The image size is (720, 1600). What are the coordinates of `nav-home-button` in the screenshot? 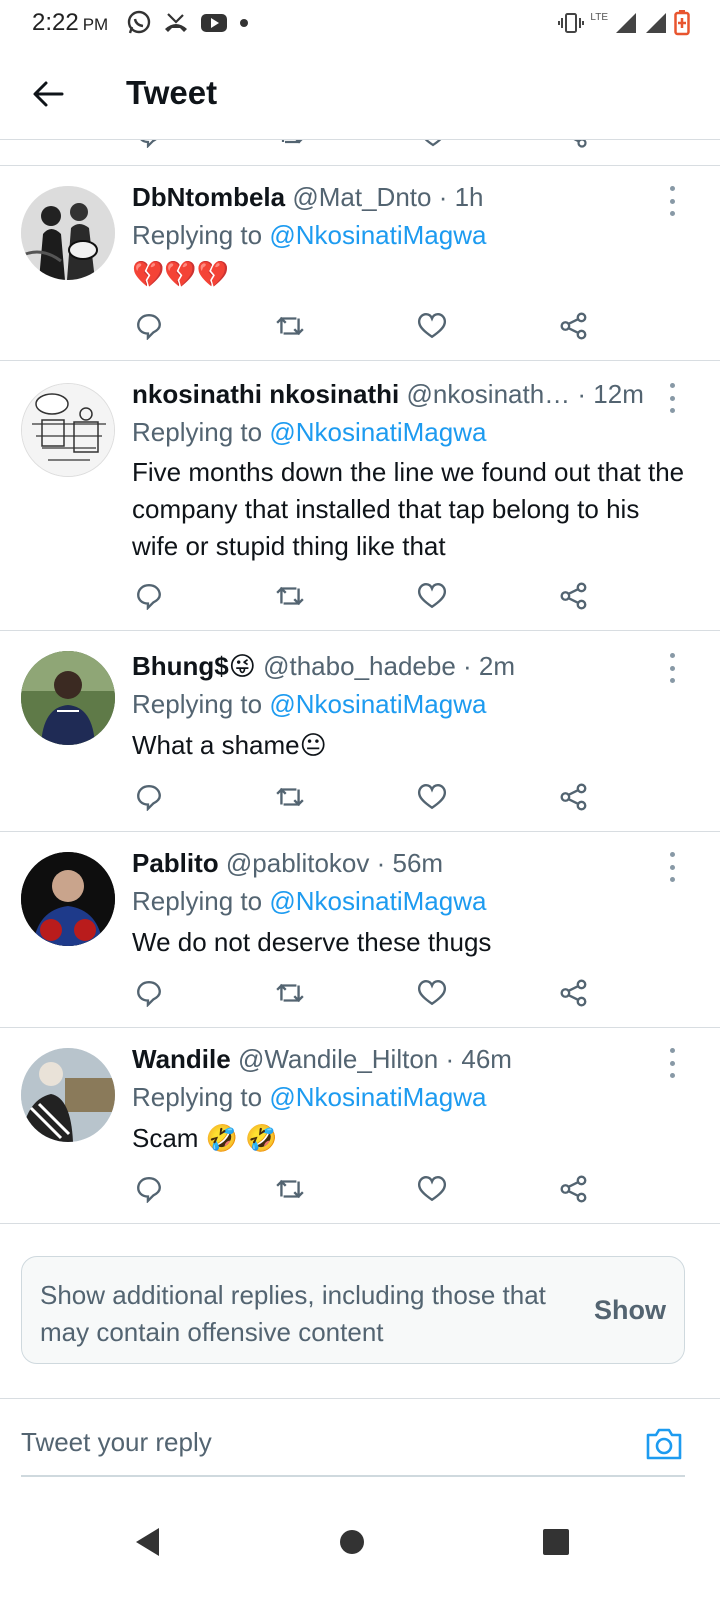 It's located at (352, 1542).